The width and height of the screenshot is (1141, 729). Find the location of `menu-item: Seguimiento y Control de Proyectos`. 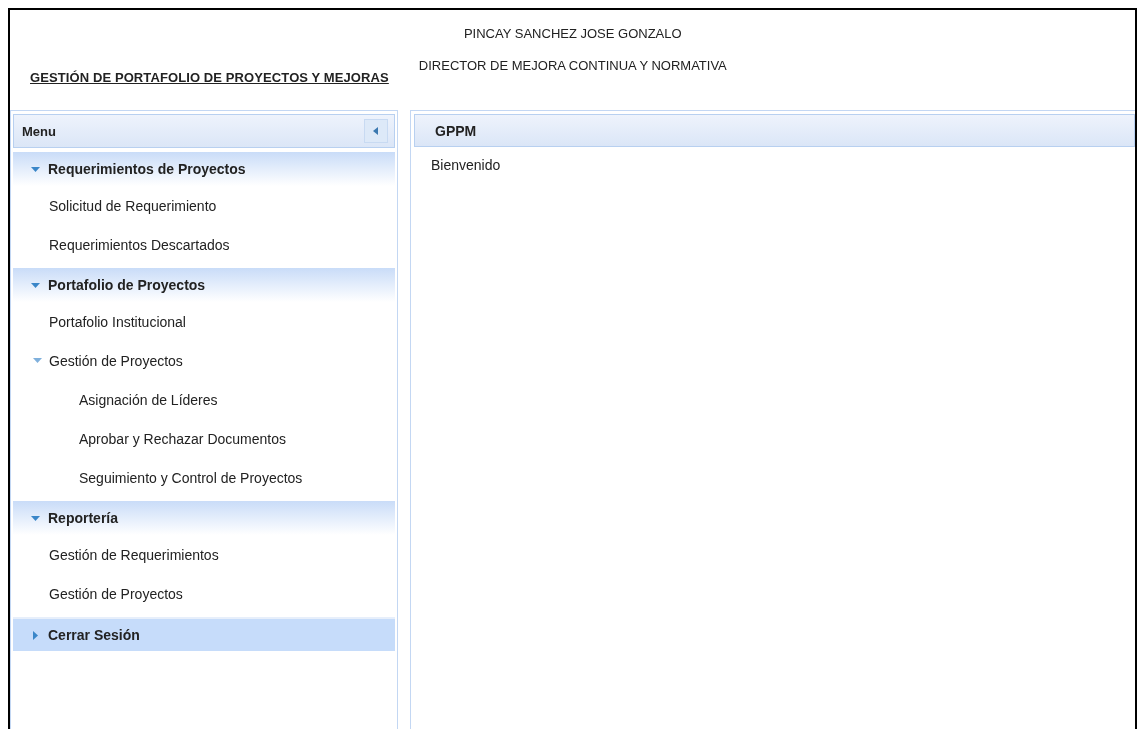

menu-item: Seguimiento y Control de Proyectos is located at coordinates (204, 477).